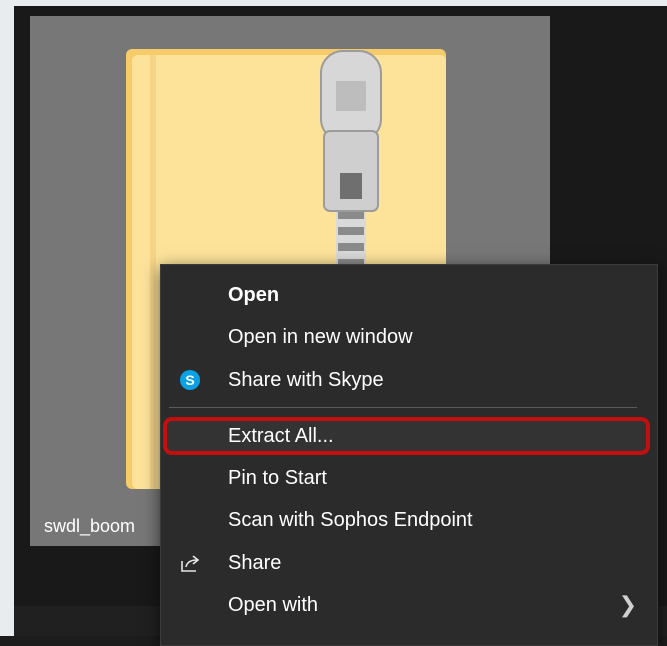  Describe the element at coordinates (7, 318) in the screenshot. I see `screen-edge-left` at that location.